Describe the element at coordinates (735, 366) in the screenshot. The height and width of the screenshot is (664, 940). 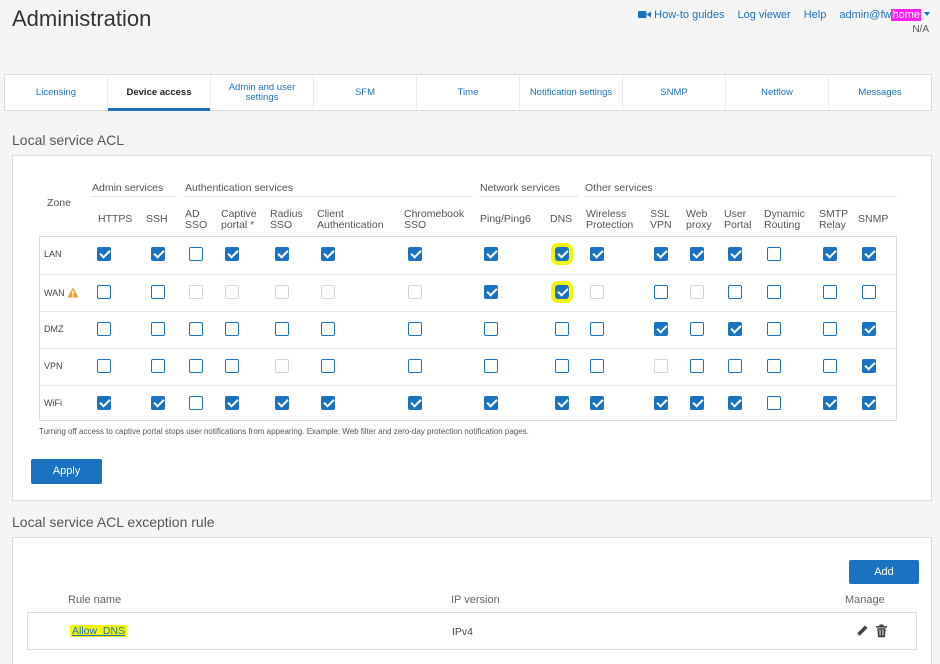
I see `checkbox-vpn-user-portal` at that location.